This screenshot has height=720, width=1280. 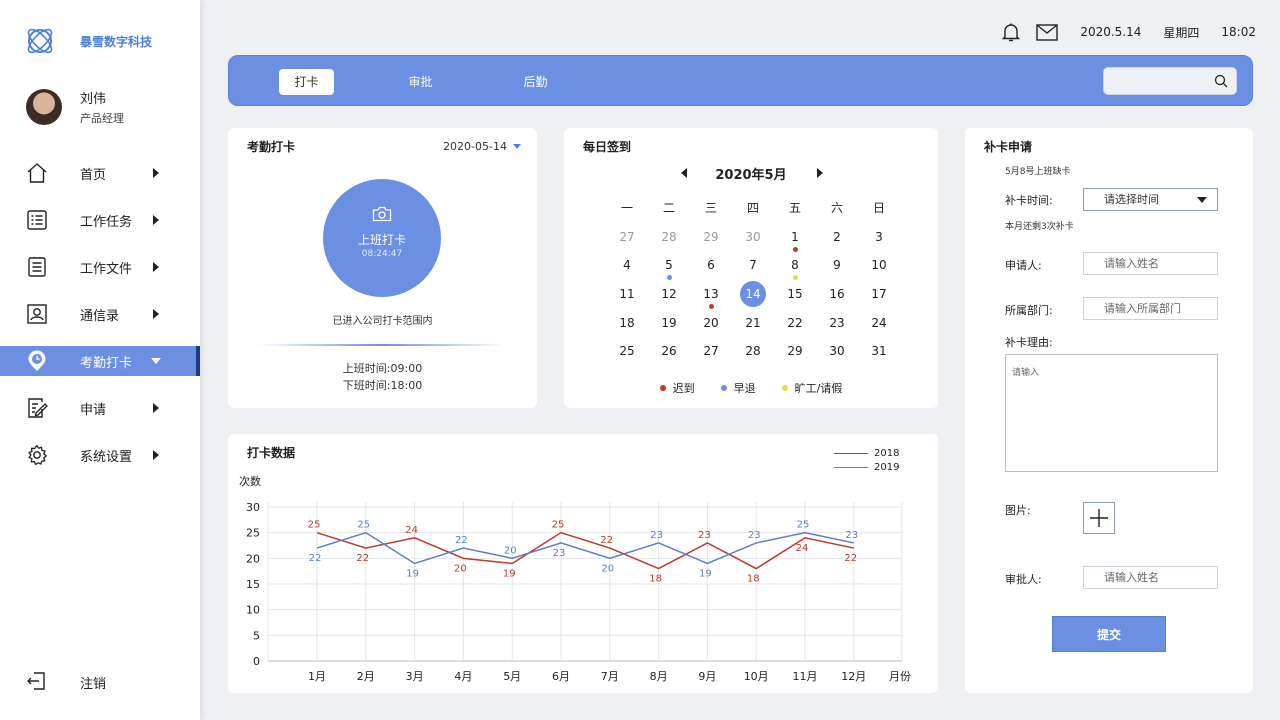 I want to click on calendar-day: 15, so click(x=795, y=298).